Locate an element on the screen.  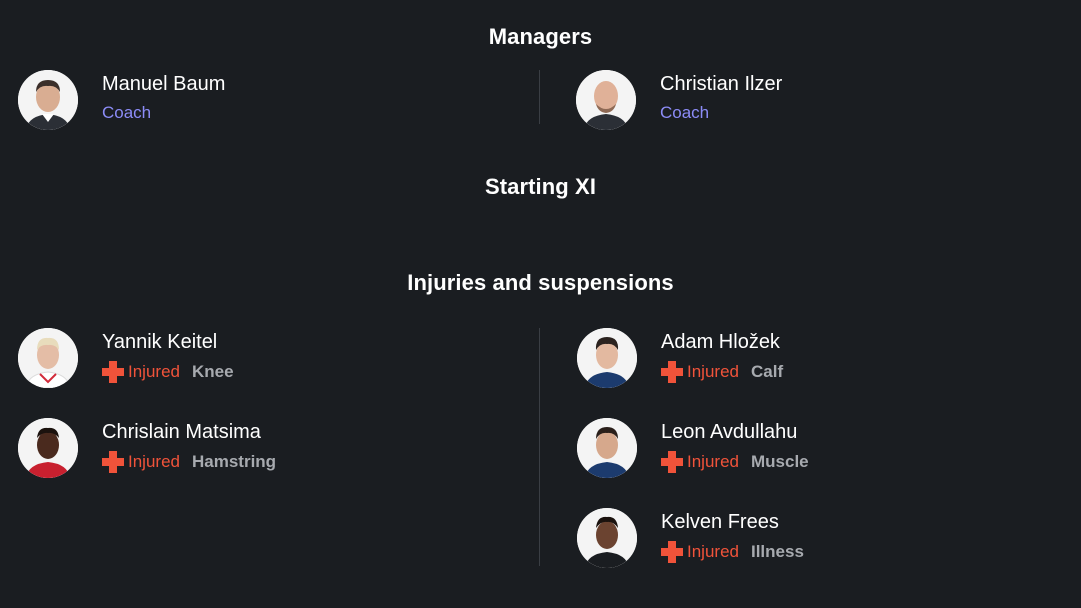
player-name: Chrislain Matsima is located at coordinates (181, 432).